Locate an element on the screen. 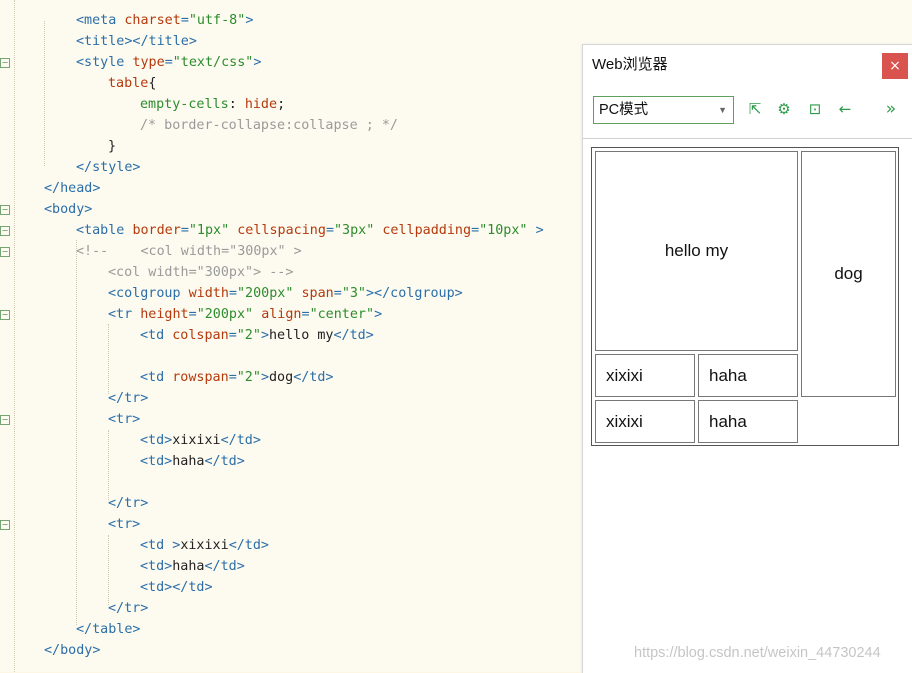  code-token: <style is located at coordinates (104, 62).